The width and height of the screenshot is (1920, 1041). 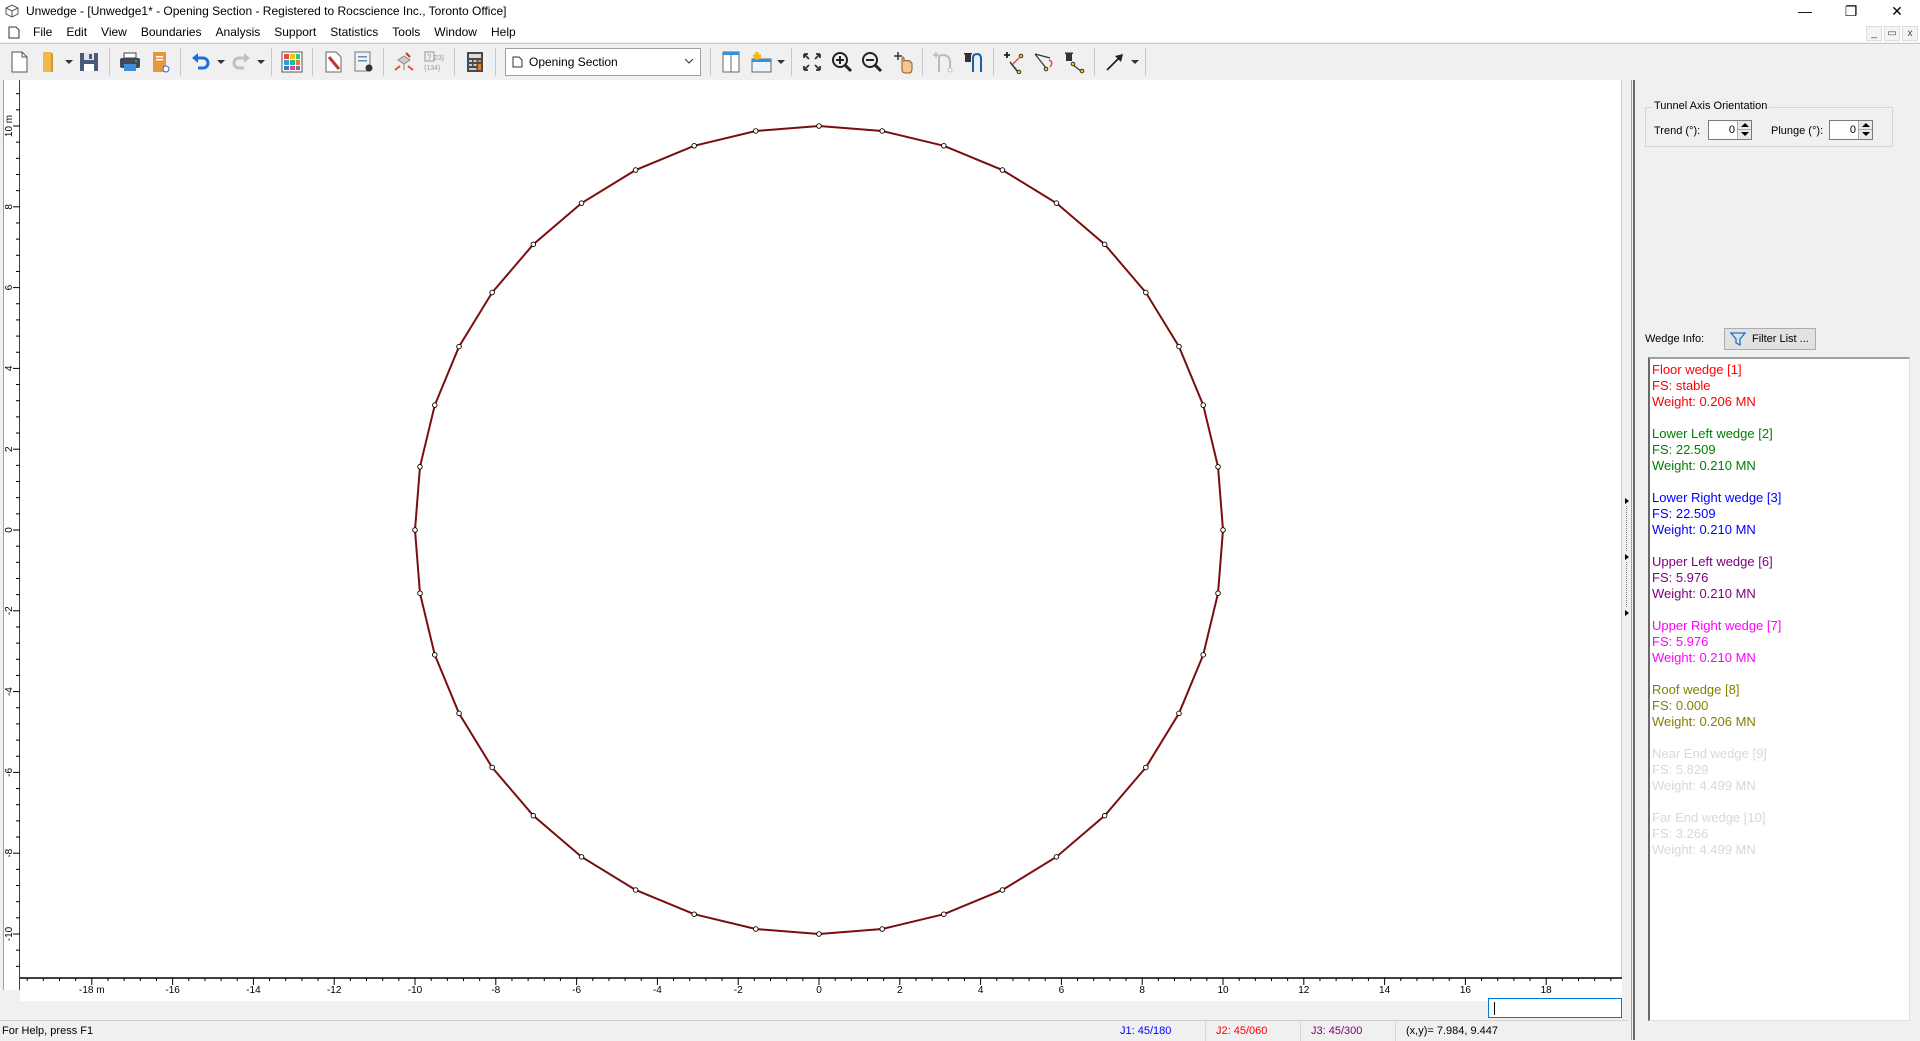 I want to click on edit-button, so click(x=333, y=62).